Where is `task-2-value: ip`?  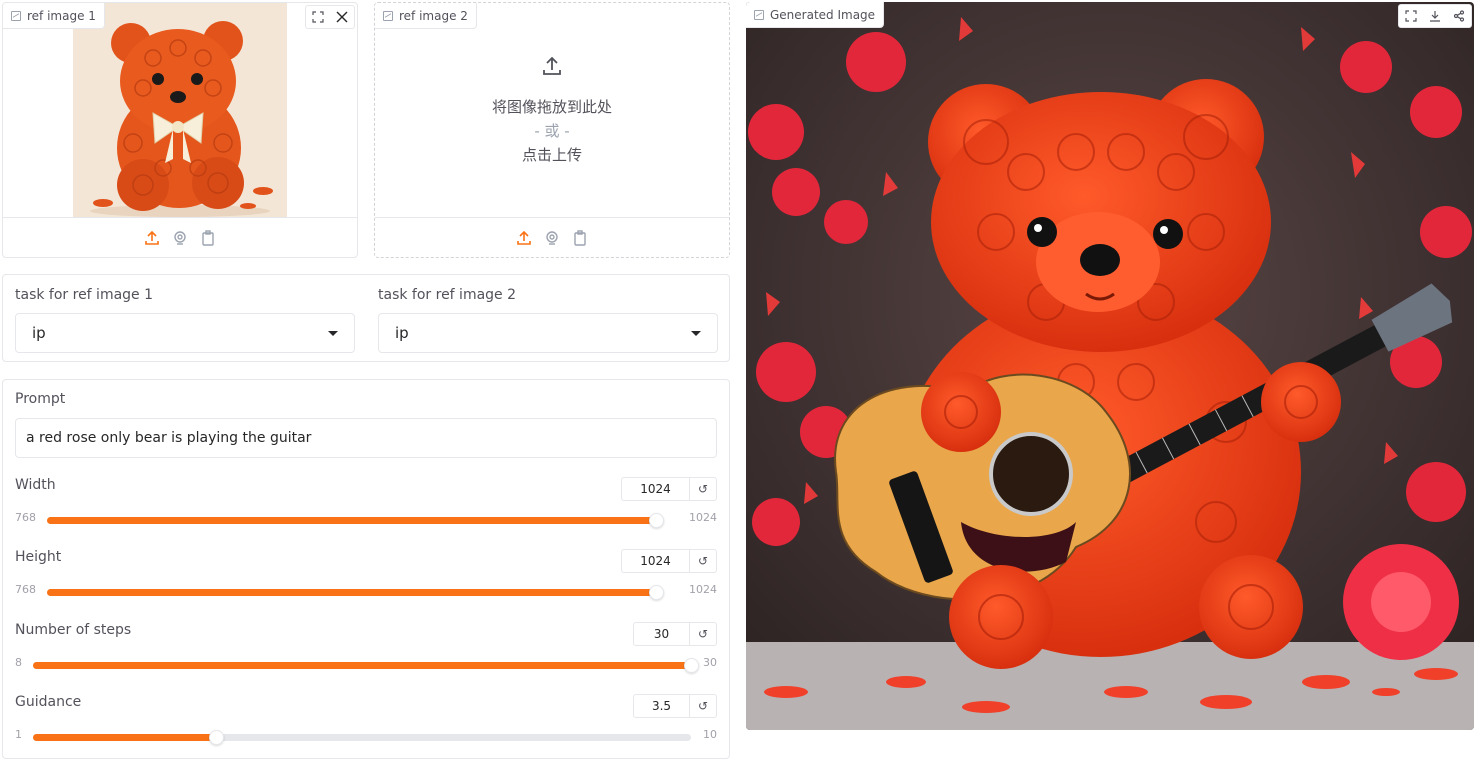 task-2-value: ip is located at coordinates (402, 333).